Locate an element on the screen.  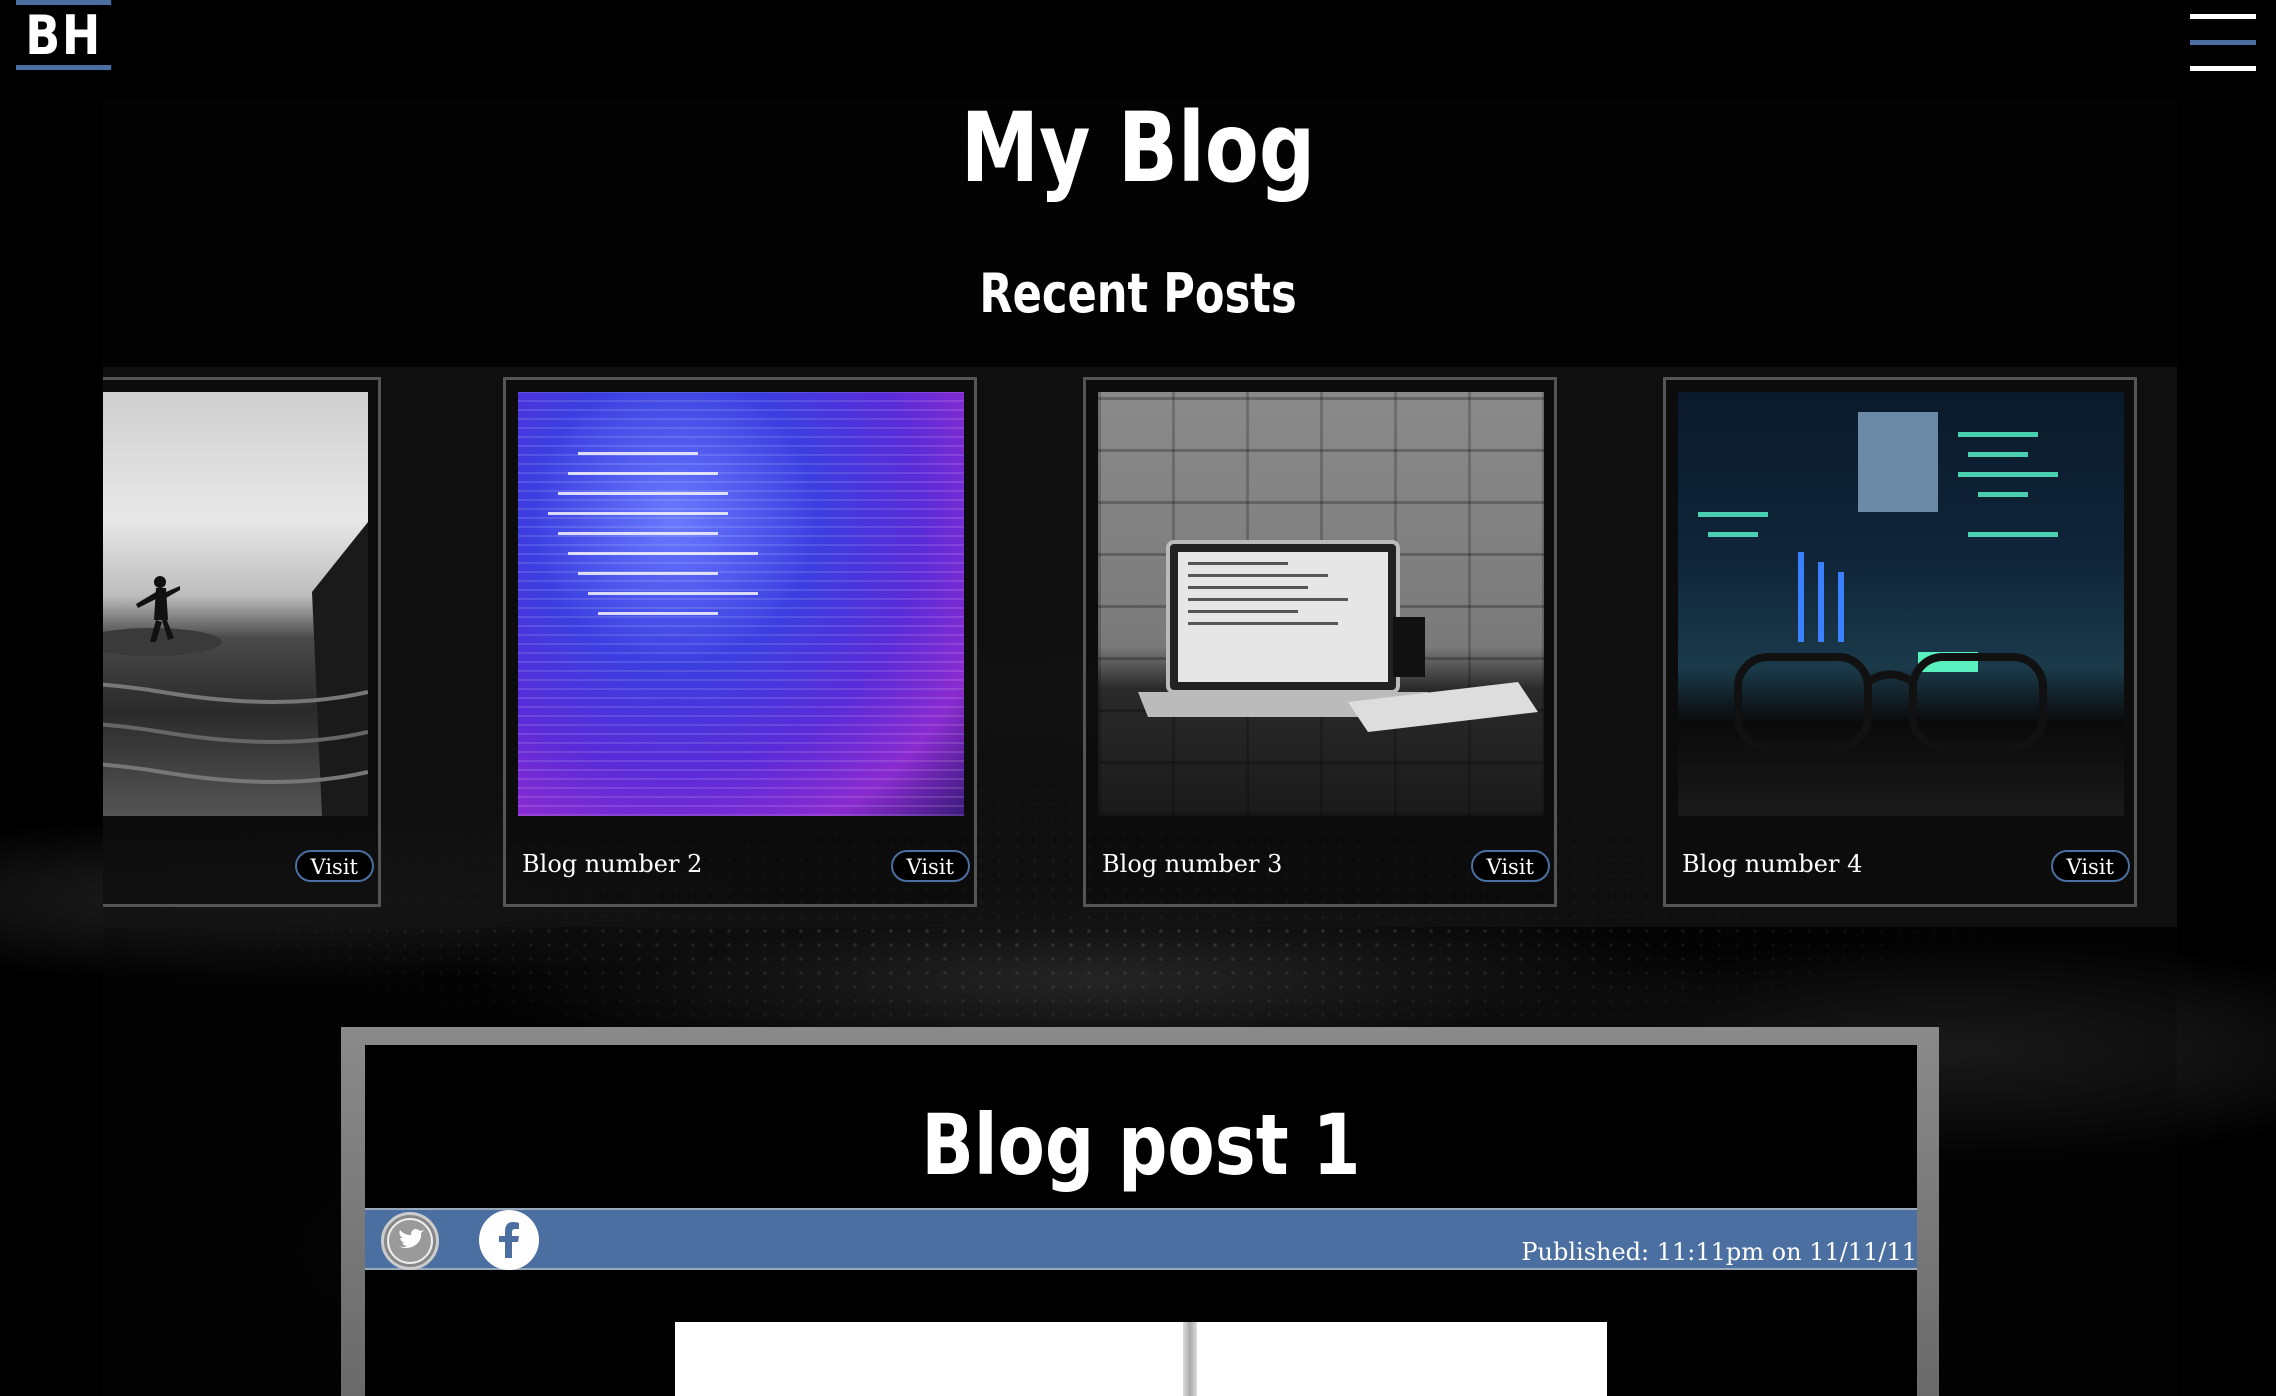
site-logo: BH is located at coordinates (64, 35).